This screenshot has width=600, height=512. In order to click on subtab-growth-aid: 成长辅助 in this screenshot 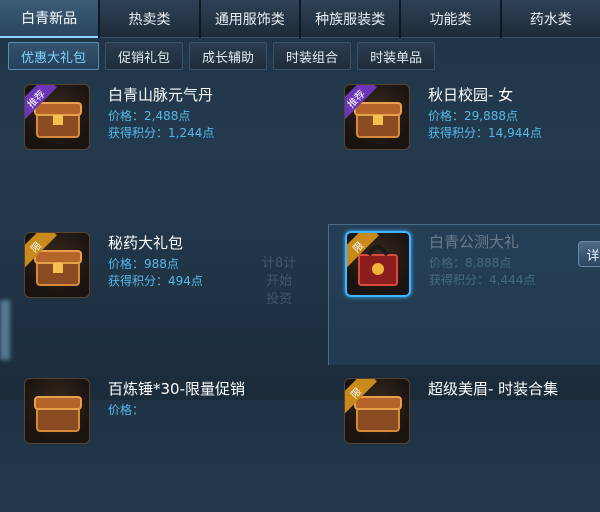, I will do `click(228, 56)`.